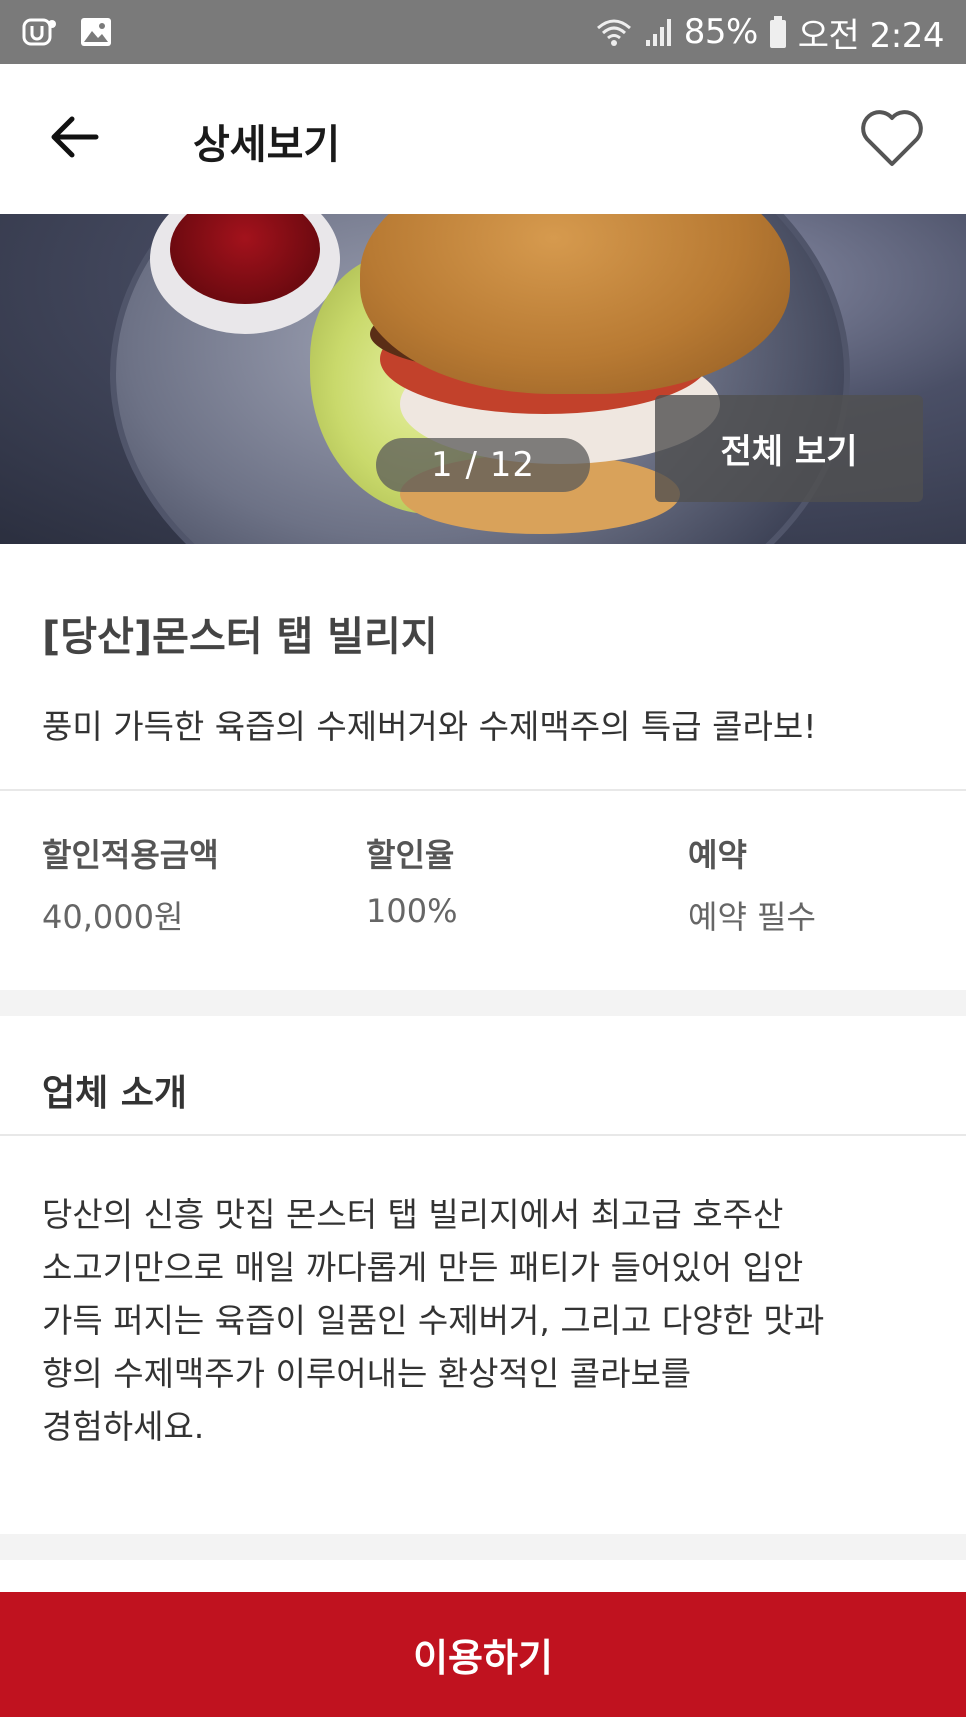 The height and width of the screenshot is (1717, 966). Describe the element at coordinates (483, 1654) in the screenshot. I see `use-button: 이용하기` at that location.